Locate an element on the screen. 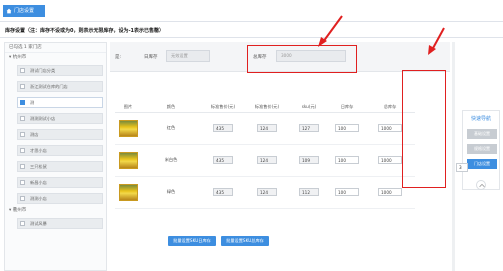 This screenshot has height=271, width=503. tree-group-hangzhou: ▾ 杭州市 is located at coordinates (55, 57).